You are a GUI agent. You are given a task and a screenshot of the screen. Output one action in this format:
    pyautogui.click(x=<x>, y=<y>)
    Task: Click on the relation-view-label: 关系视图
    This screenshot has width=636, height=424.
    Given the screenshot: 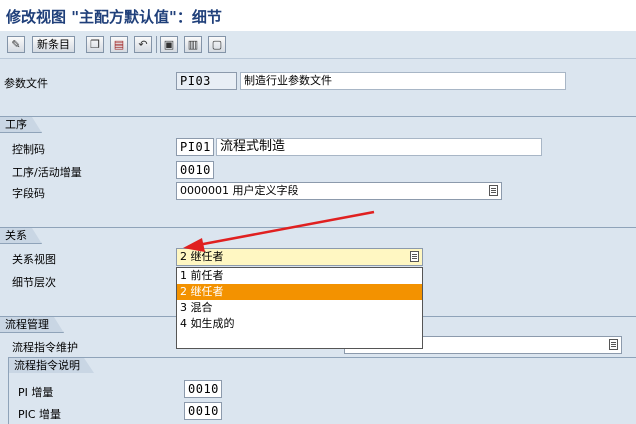 What is the action you would take?
    pyautogui.click(x=34, y=259)
    